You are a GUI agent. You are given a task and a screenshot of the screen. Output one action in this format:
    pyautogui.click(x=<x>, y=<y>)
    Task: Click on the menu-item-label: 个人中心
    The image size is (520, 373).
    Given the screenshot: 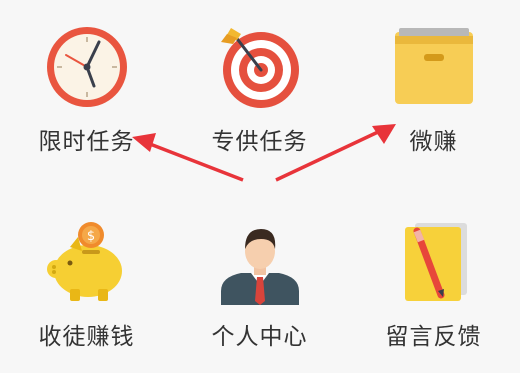 What is the action you would take?
    pyautogui.click(x=259, y=337)
    